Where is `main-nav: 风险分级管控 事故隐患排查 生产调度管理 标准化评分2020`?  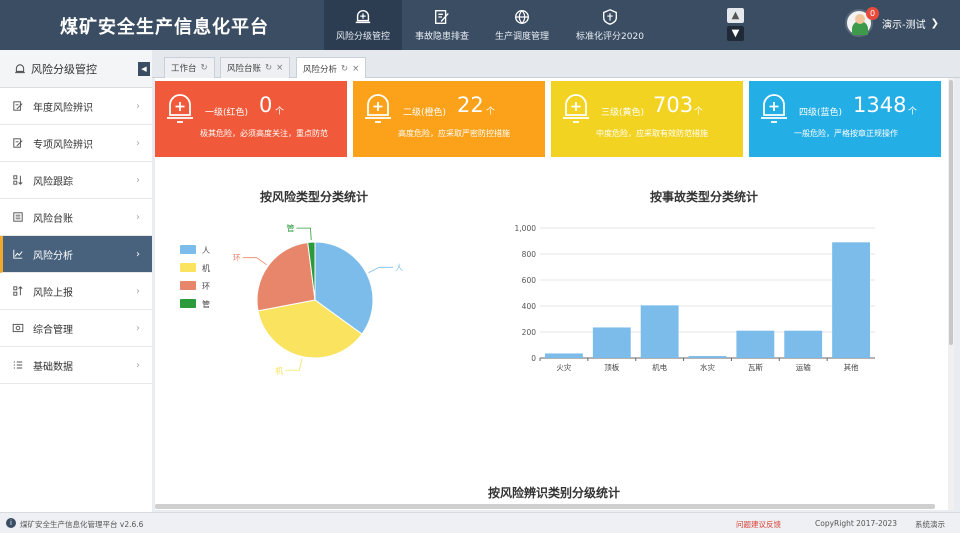 main-nav: 风险分级管控 事故隐患排查 生产调度管理 标准化评分2020 is located at coordinates (491, 25).